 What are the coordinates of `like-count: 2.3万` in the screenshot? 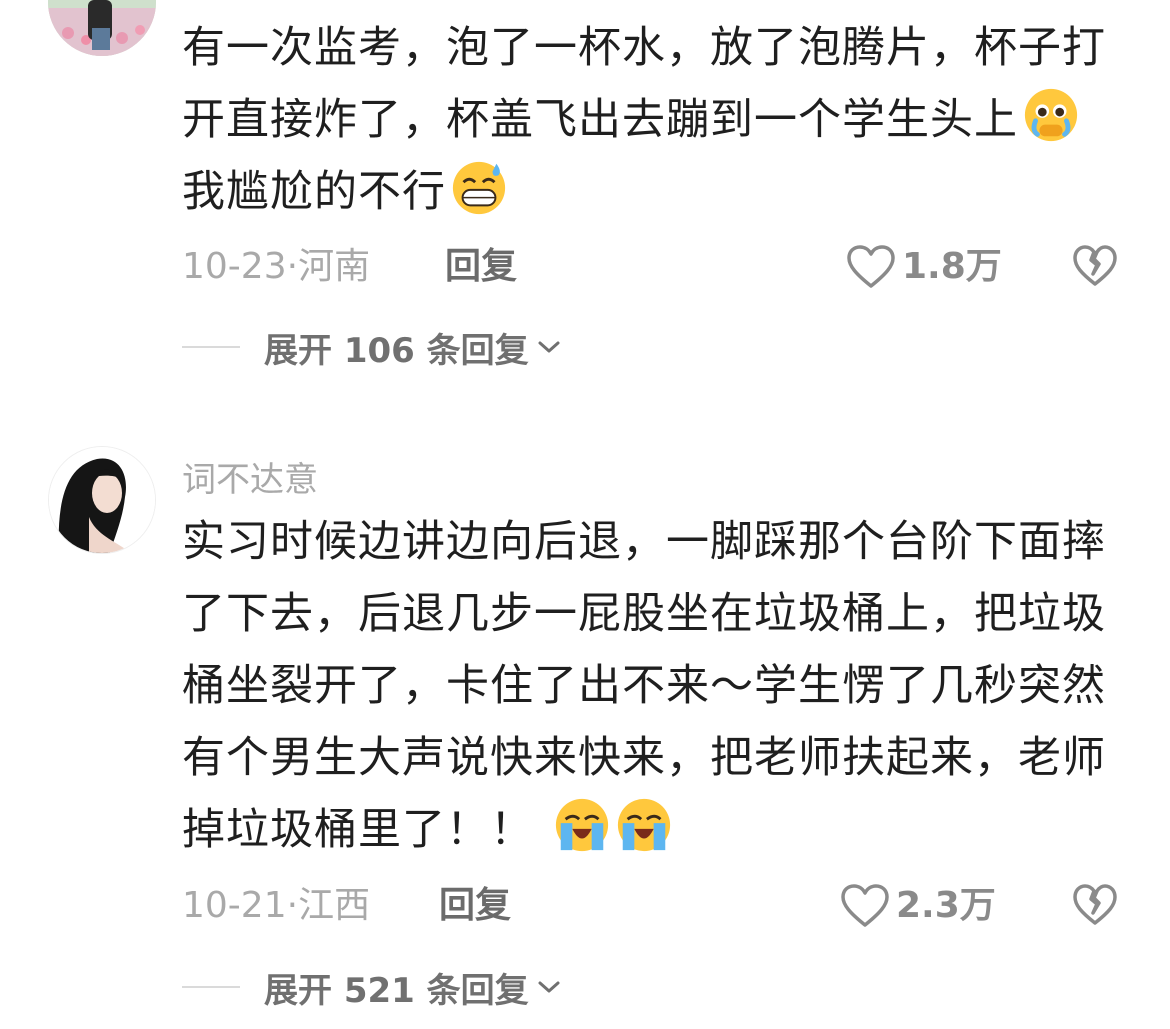 It's located at (946, 905).